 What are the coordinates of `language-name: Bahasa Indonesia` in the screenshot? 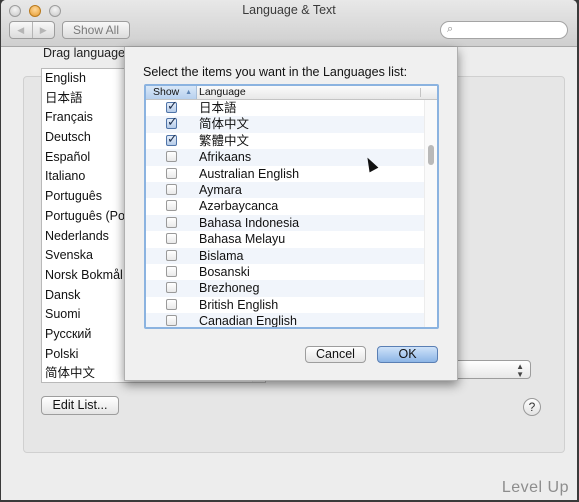 It's located at (249, 222).